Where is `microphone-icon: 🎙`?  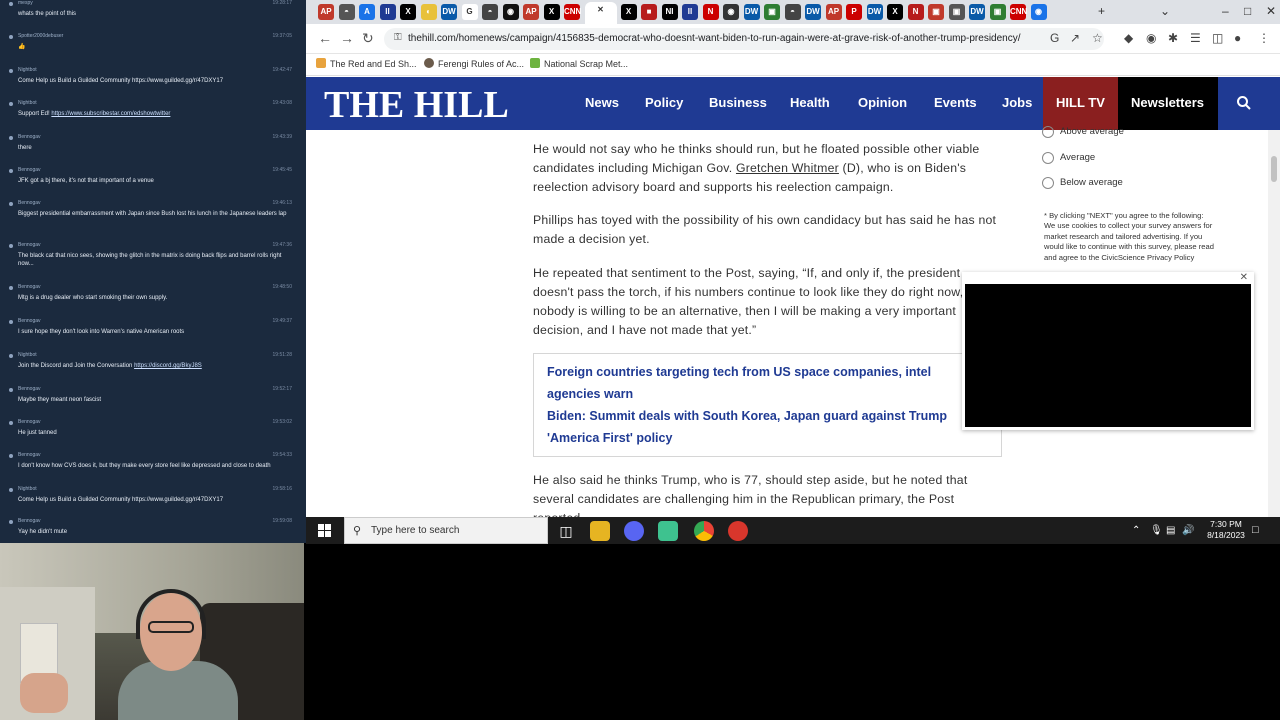 microphone-icon: 🎙 is located at coordinates (1156, 530).